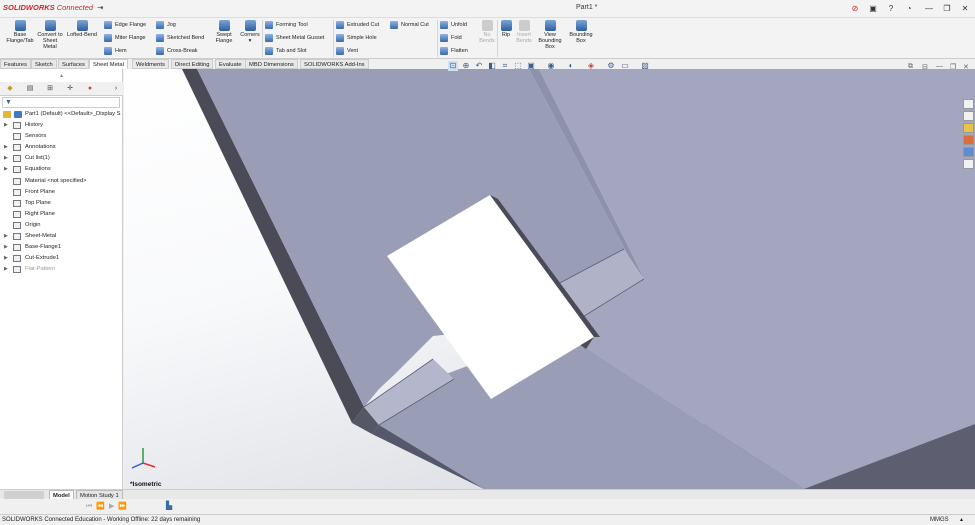  I want to click on no-bends-button: No Bends, so click(487, 32).